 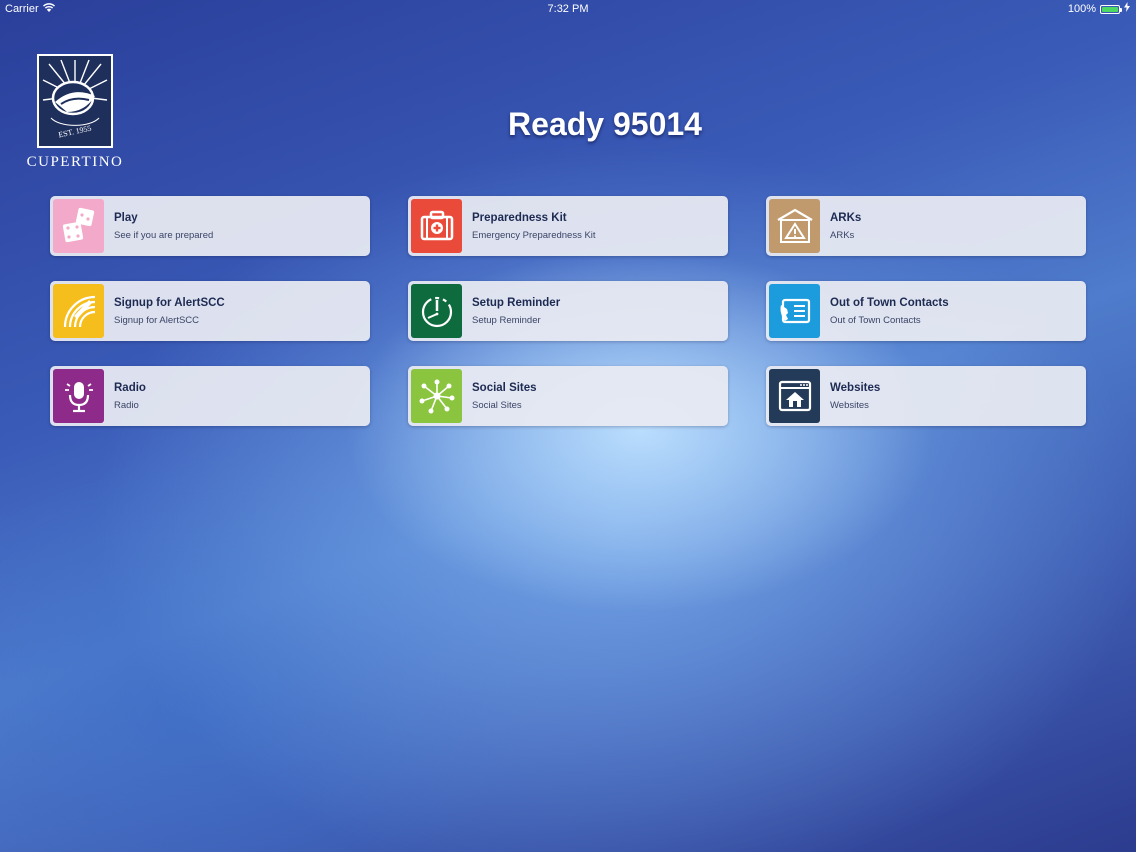 I want to click on tile-subtitle: See if you are prepared, so click(x=164, y=235).